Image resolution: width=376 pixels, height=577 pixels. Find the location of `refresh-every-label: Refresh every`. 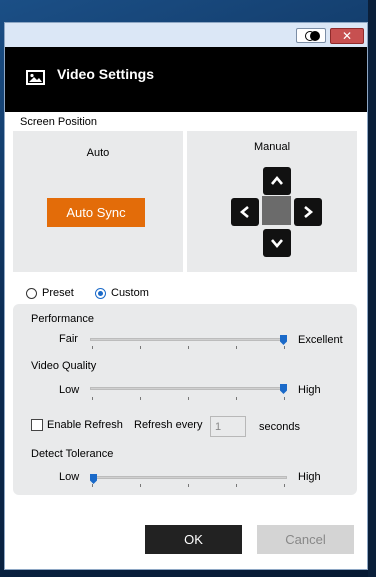

refresh-every-label: Refresh every is located at coordinates (168, 425).